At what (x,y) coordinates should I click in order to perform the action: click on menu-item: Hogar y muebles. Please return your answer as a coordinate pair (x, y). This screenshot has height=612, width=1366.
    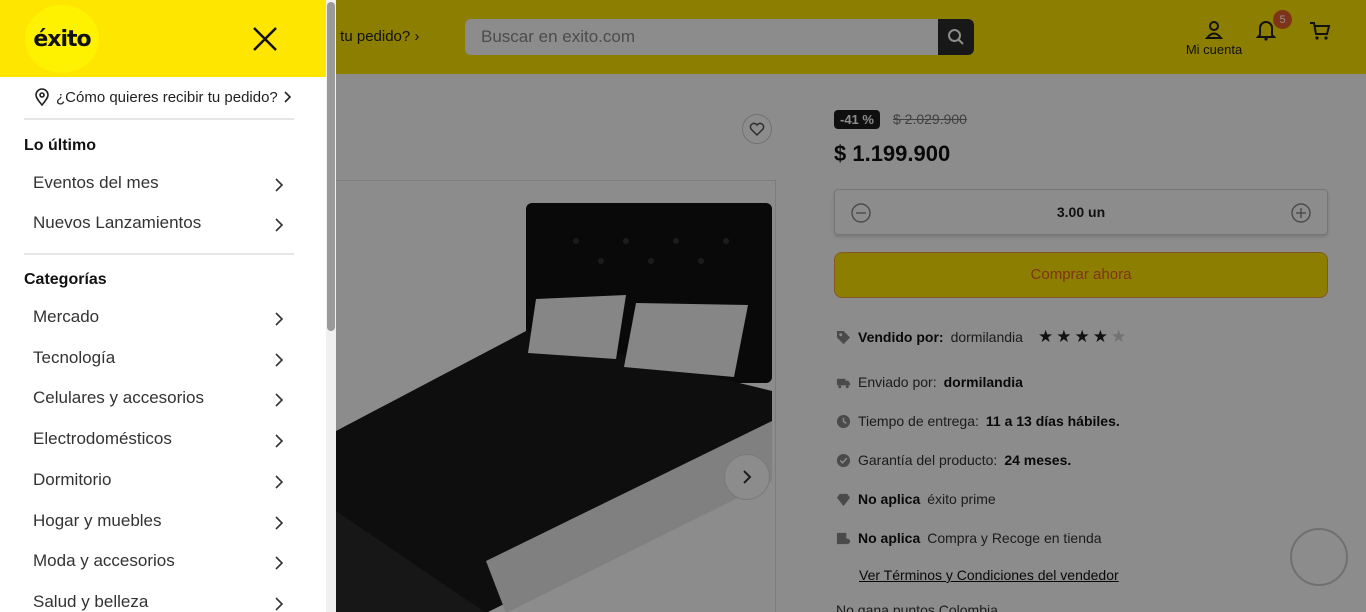
    Looking at the image, I should click on (160, 524).